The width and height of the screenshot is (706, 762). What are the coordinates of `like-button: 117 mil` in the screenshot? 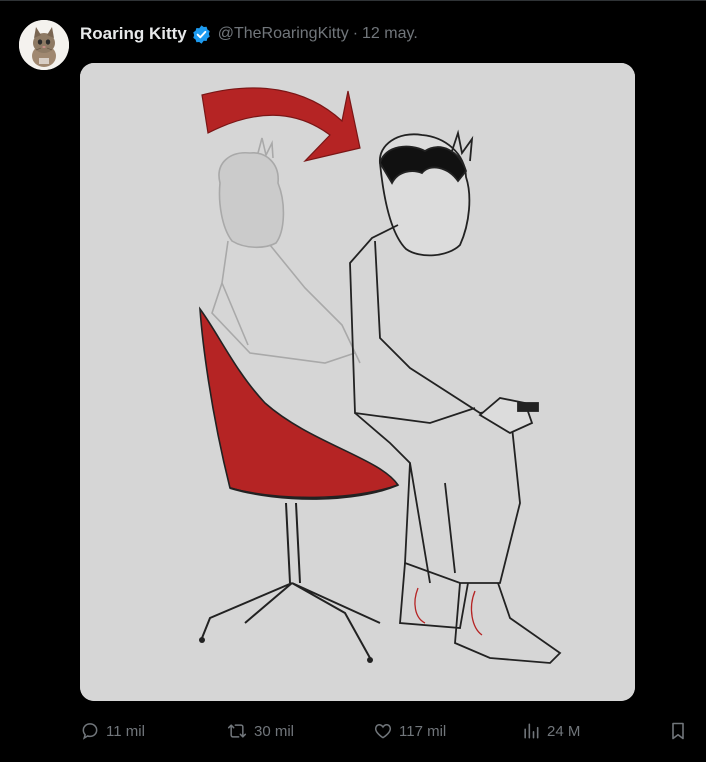 It's located at (409, 731).